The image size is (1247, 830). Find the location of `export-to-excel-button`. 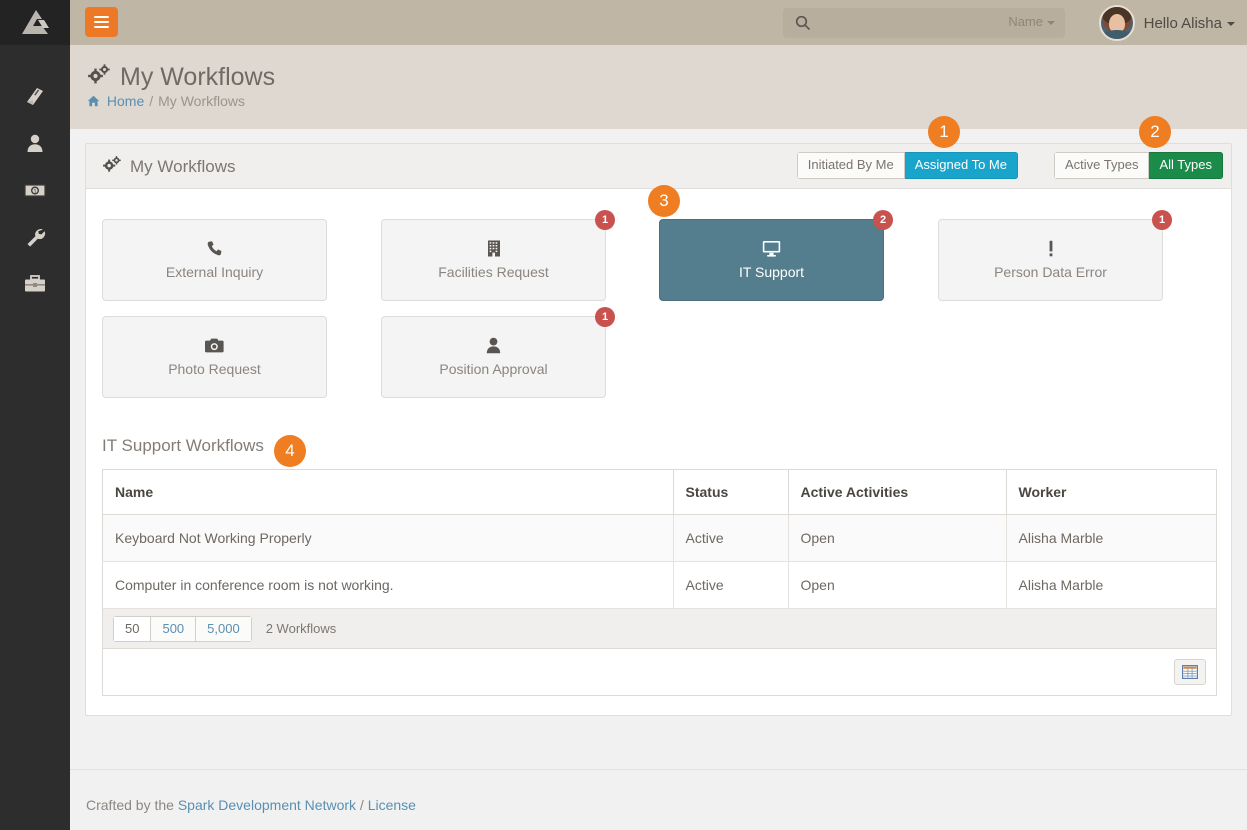

export-to-excel-button is located at coordinates (1190, 672).